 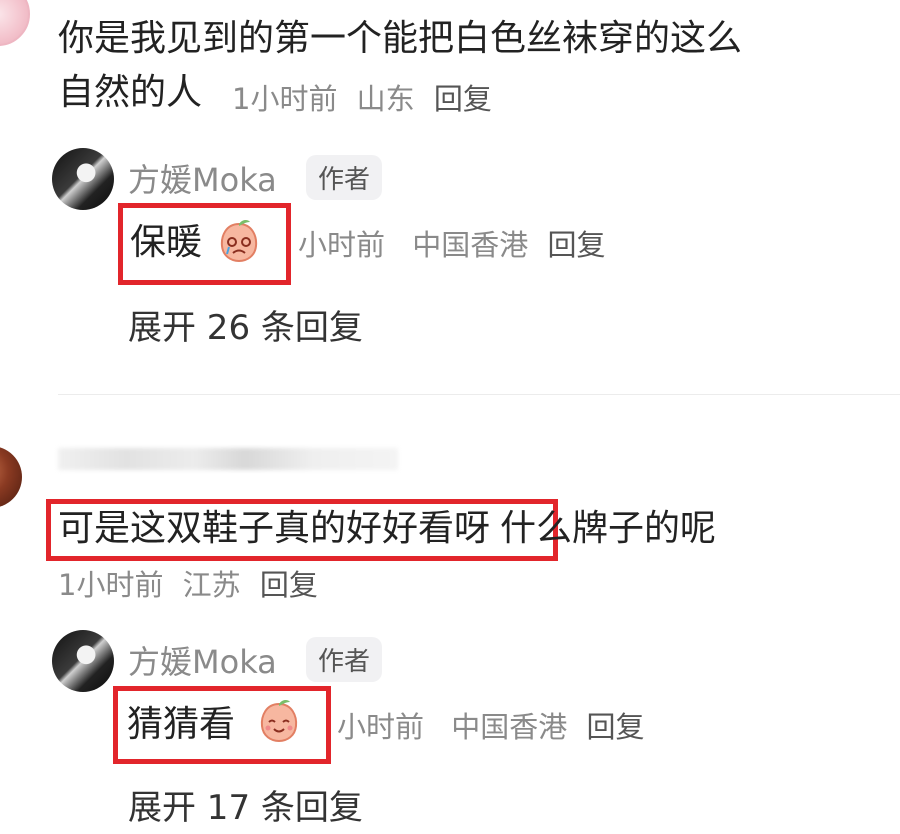 I want to click on comment-location: 山东, so click(x=385, y=99).